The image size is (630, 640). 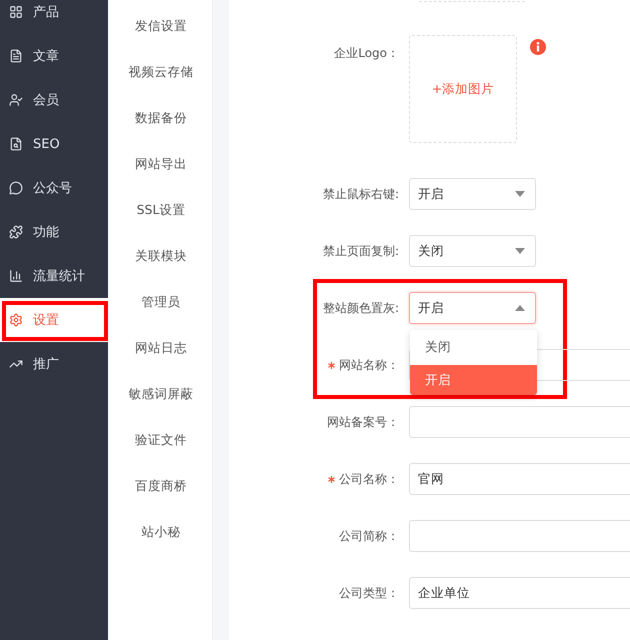 I want to click on field-label: 公司简称：, so click(x=369, y=536).